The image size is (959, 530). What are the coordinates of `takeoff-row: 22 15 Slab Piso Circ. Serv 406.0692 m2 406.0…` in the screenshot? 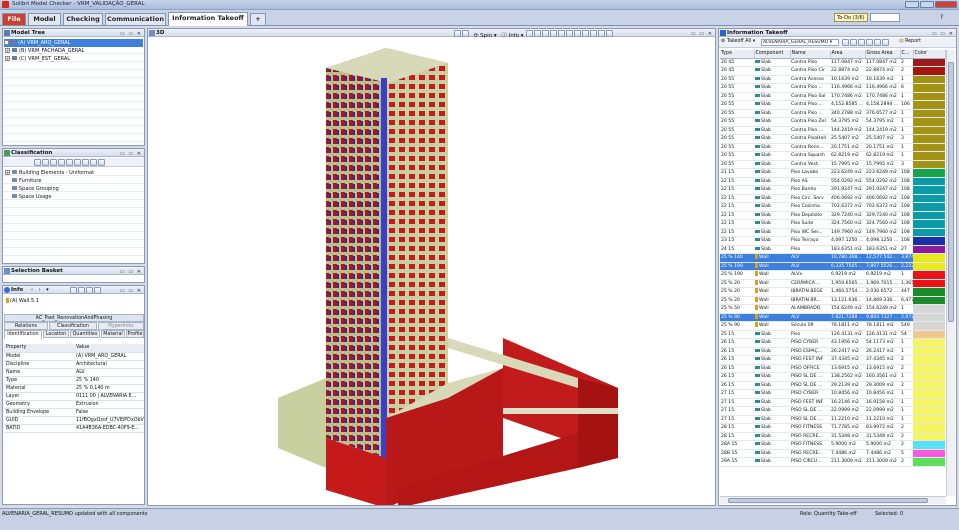 It's located at (832, 198).